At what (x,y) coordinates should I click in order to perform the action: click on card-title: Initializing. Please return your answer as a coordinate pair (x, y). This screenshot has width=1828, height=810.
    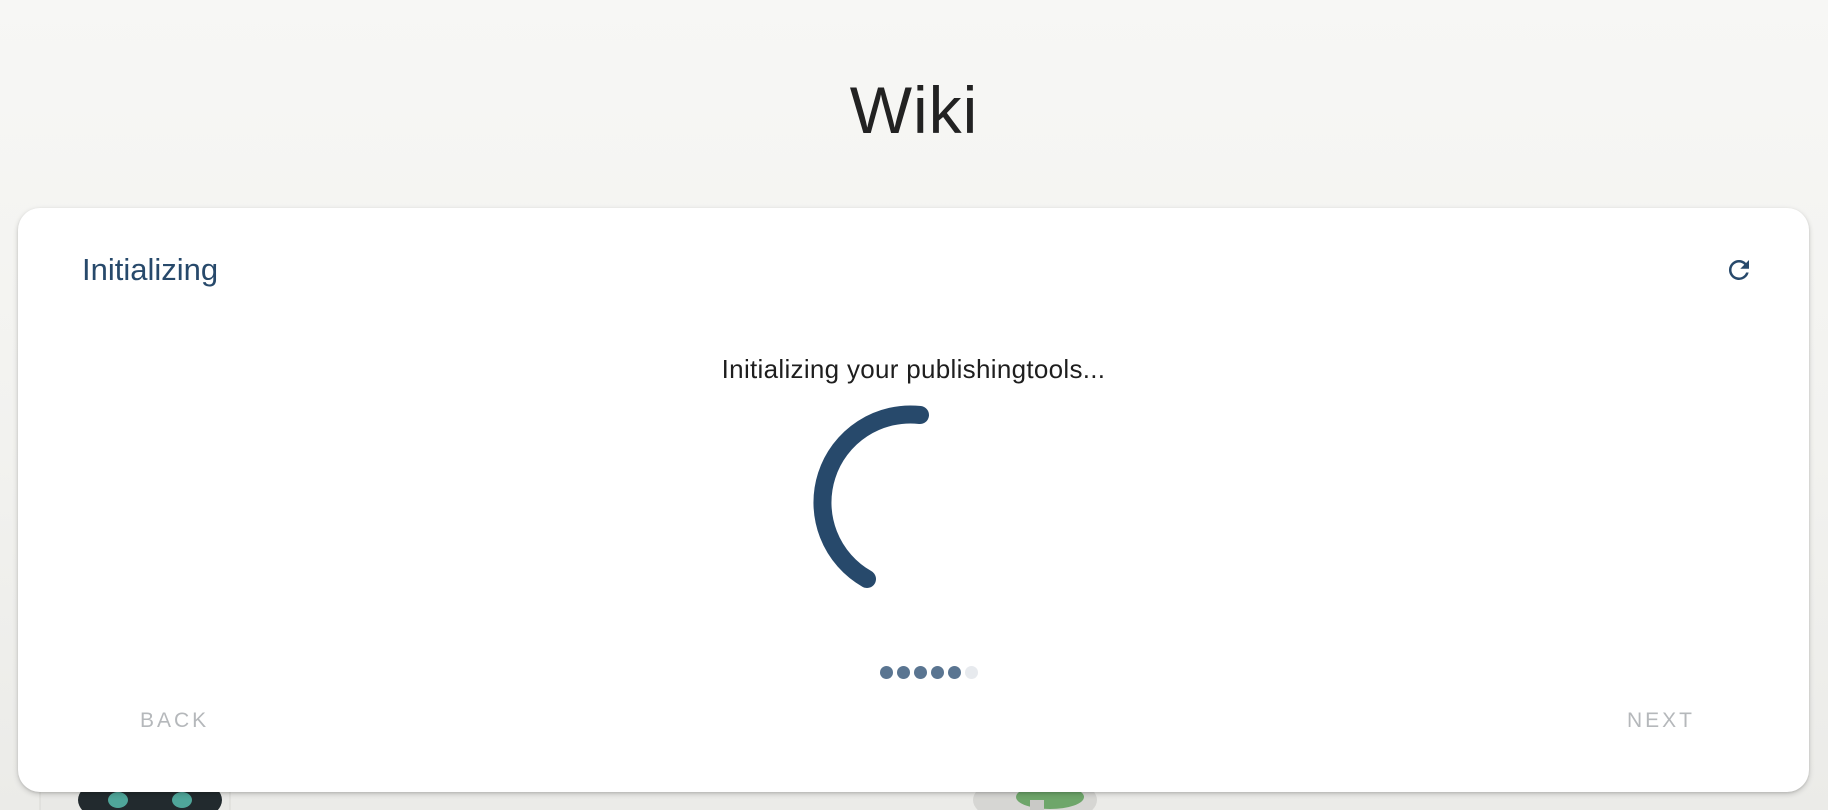
    Looking at the image, I should click on (150, 269).